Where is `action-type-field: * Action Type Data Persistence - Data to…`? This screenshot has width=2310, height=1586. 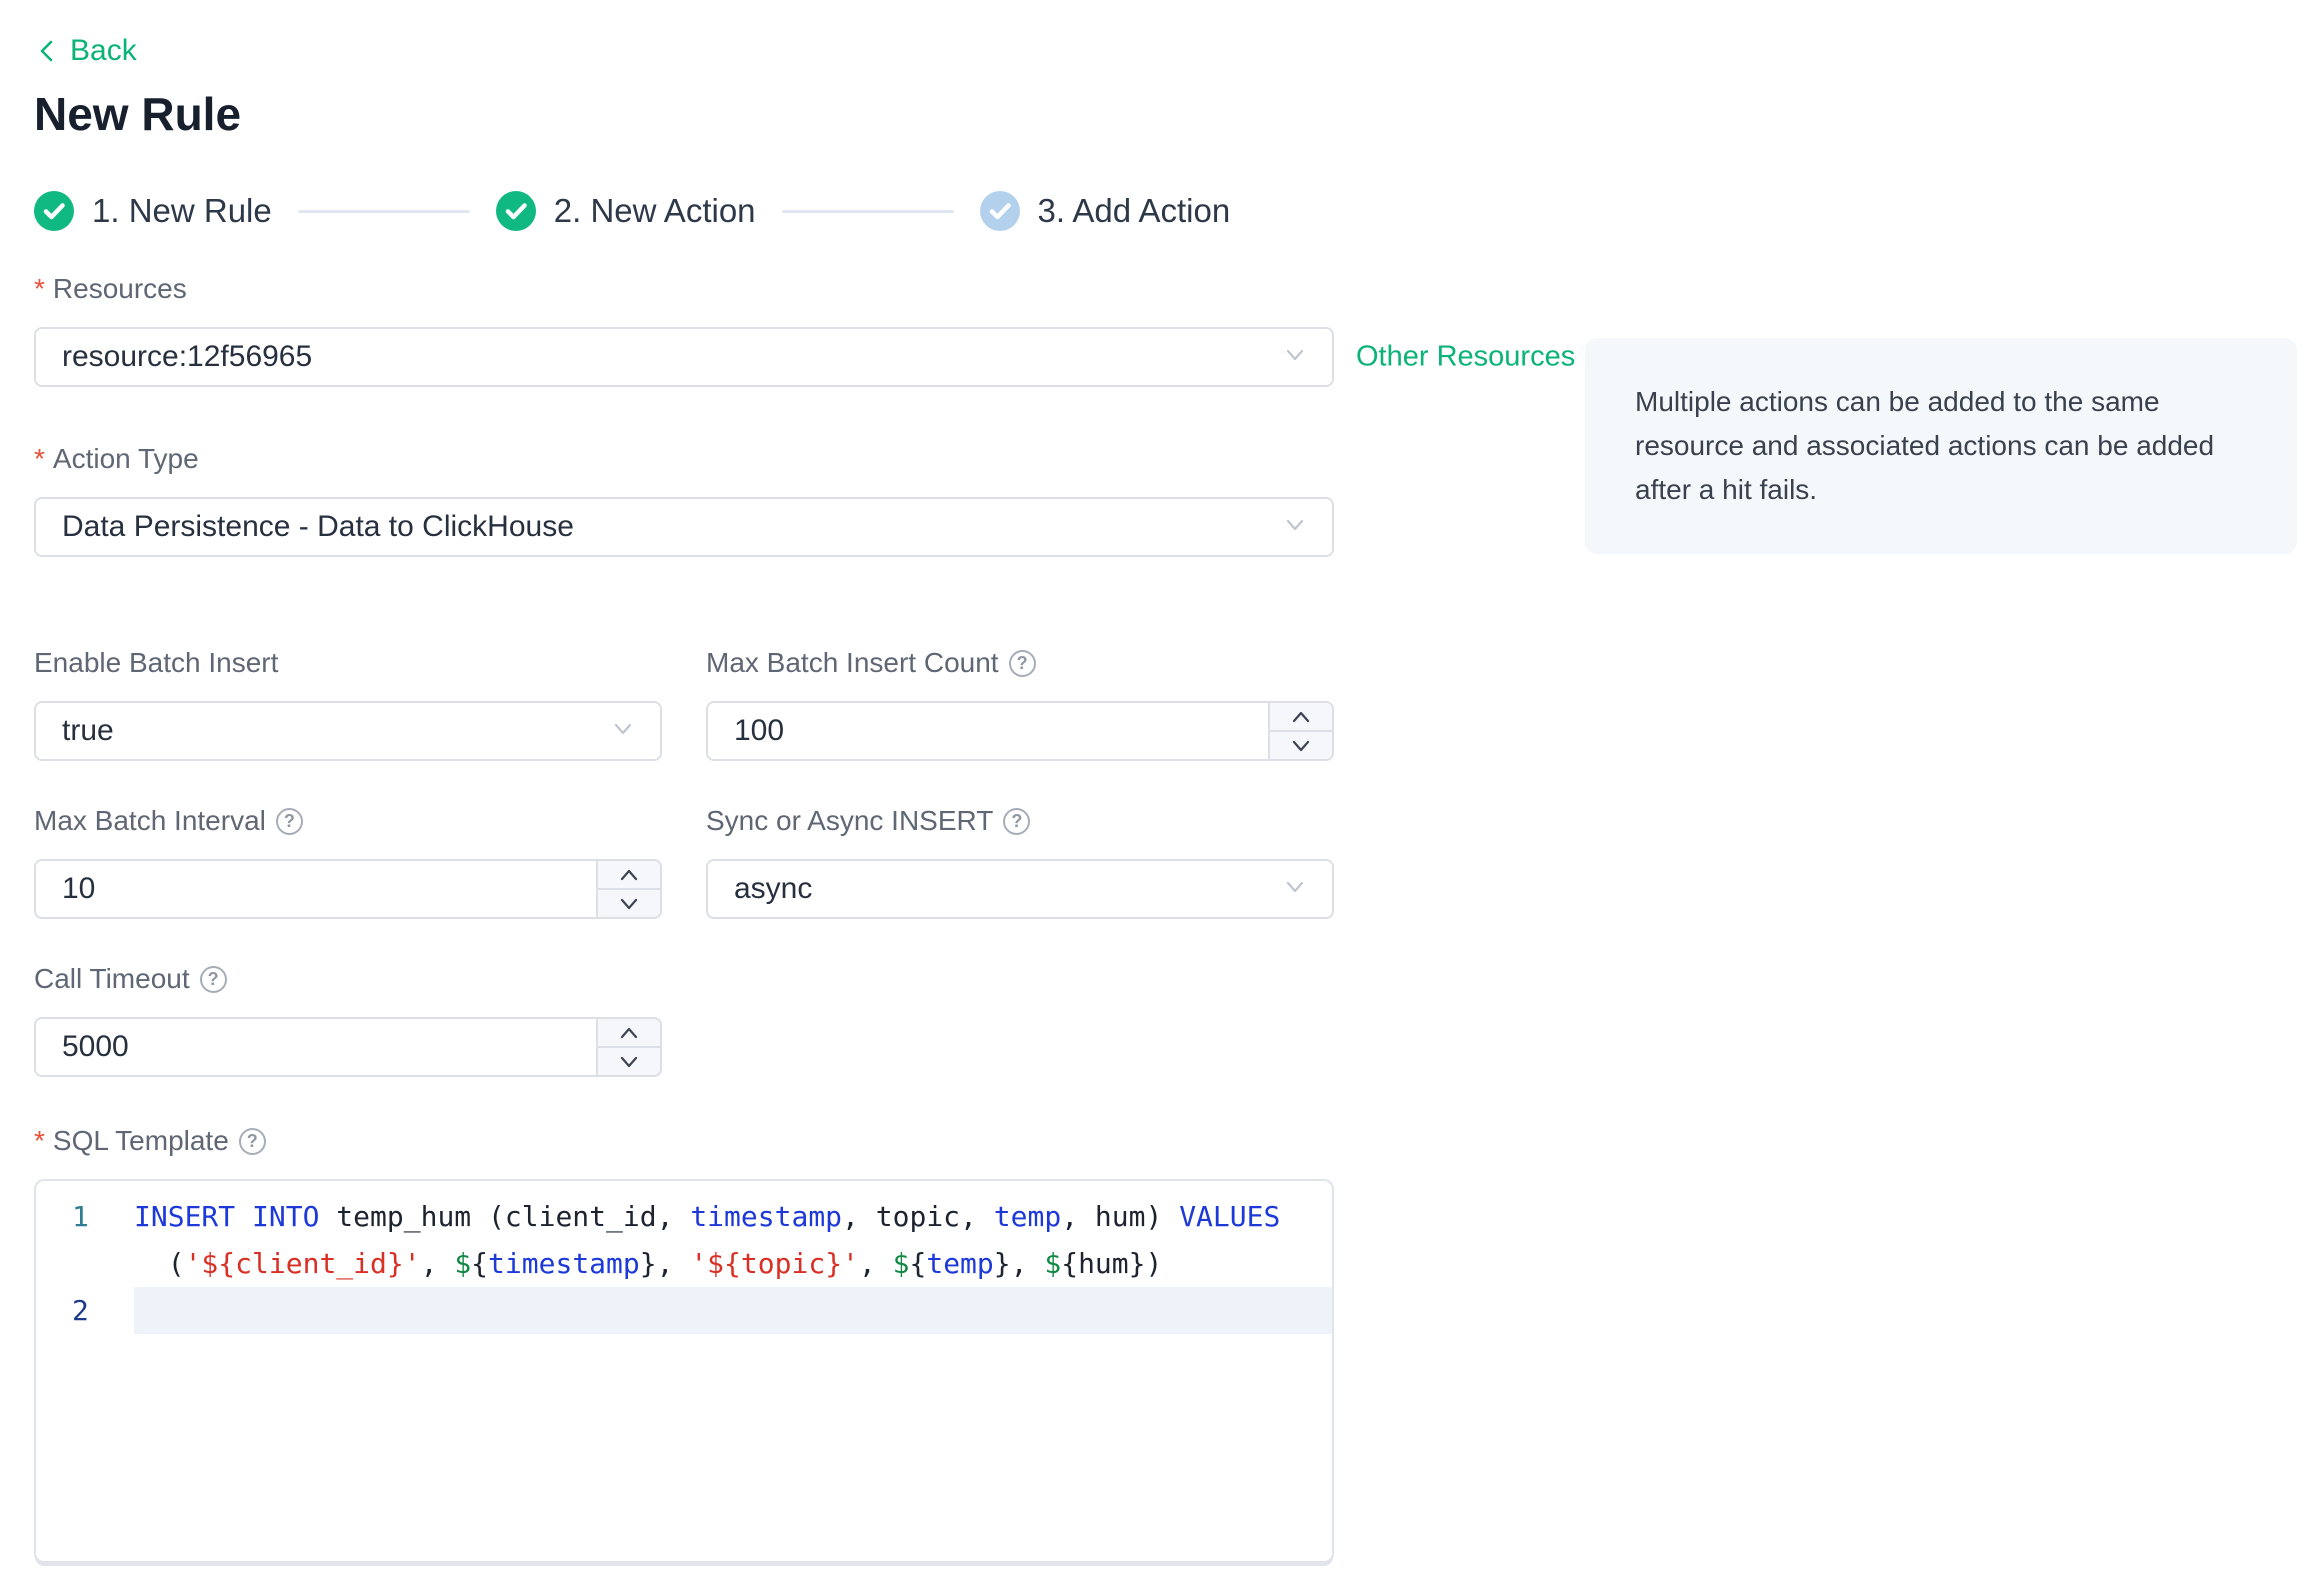
action-type-field: * Action Type Data Persistence - Data to… is located at coordinates (684, 500).